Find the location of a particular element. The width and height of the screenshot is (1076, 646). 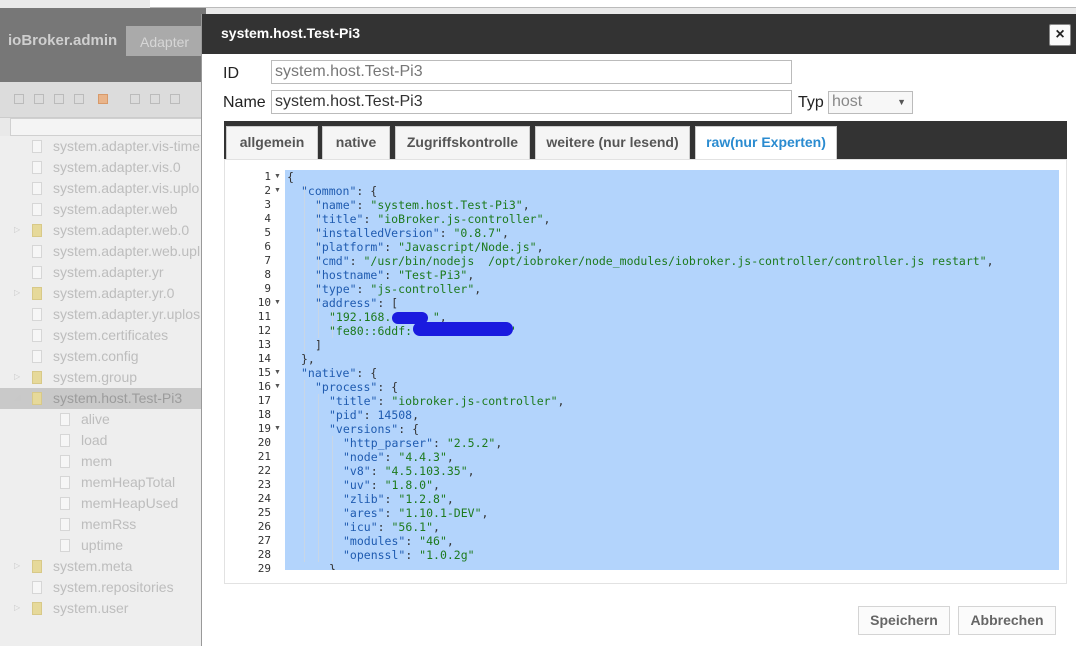

tree-row: uptime is located at coordinates (103, 545).